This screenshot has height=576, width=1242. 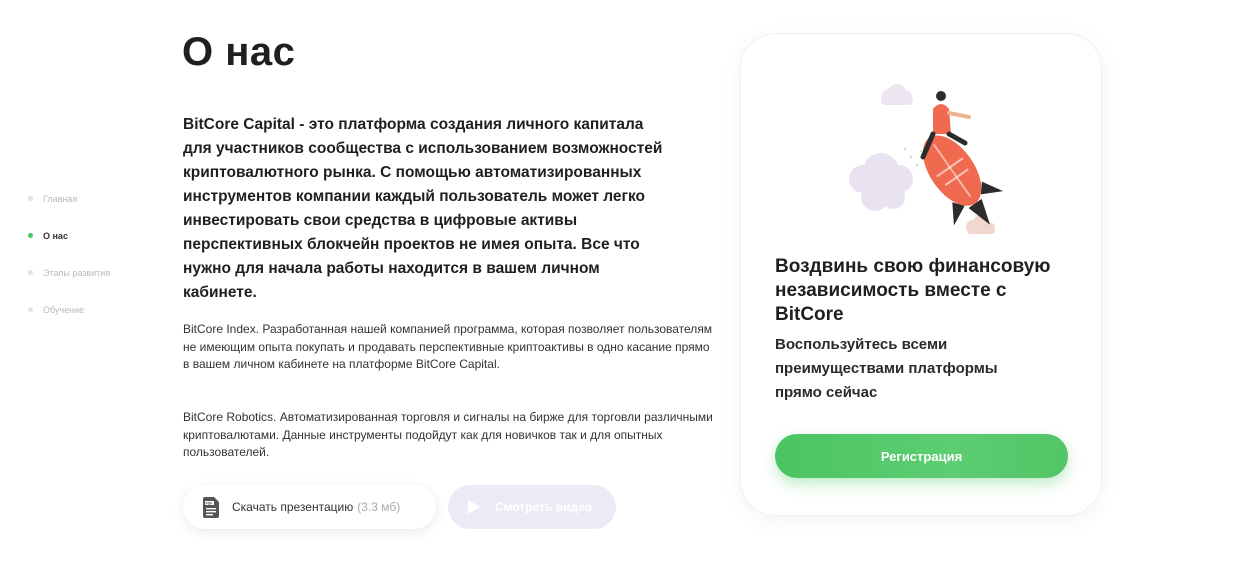 What do you see at coordinates (544, 507) in the screenshot?
I see `watch-video-label: Смотреть видео` at bounding box center [544, 507].